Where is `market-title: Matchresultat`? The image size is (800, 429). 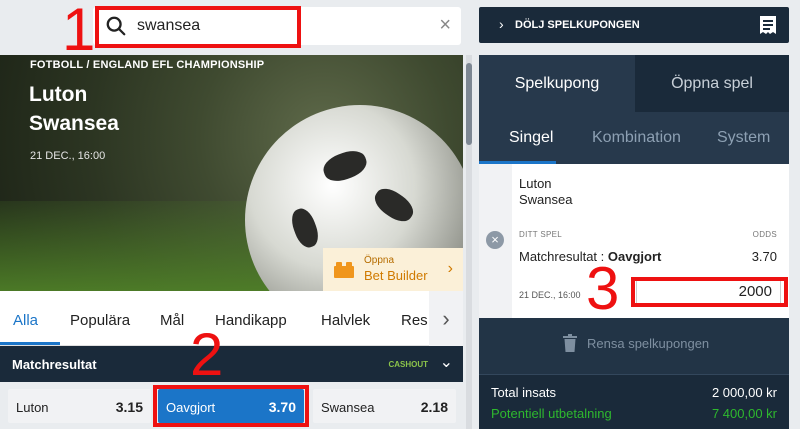
market-title: Matchresultat is located at coordinates (54, 364).